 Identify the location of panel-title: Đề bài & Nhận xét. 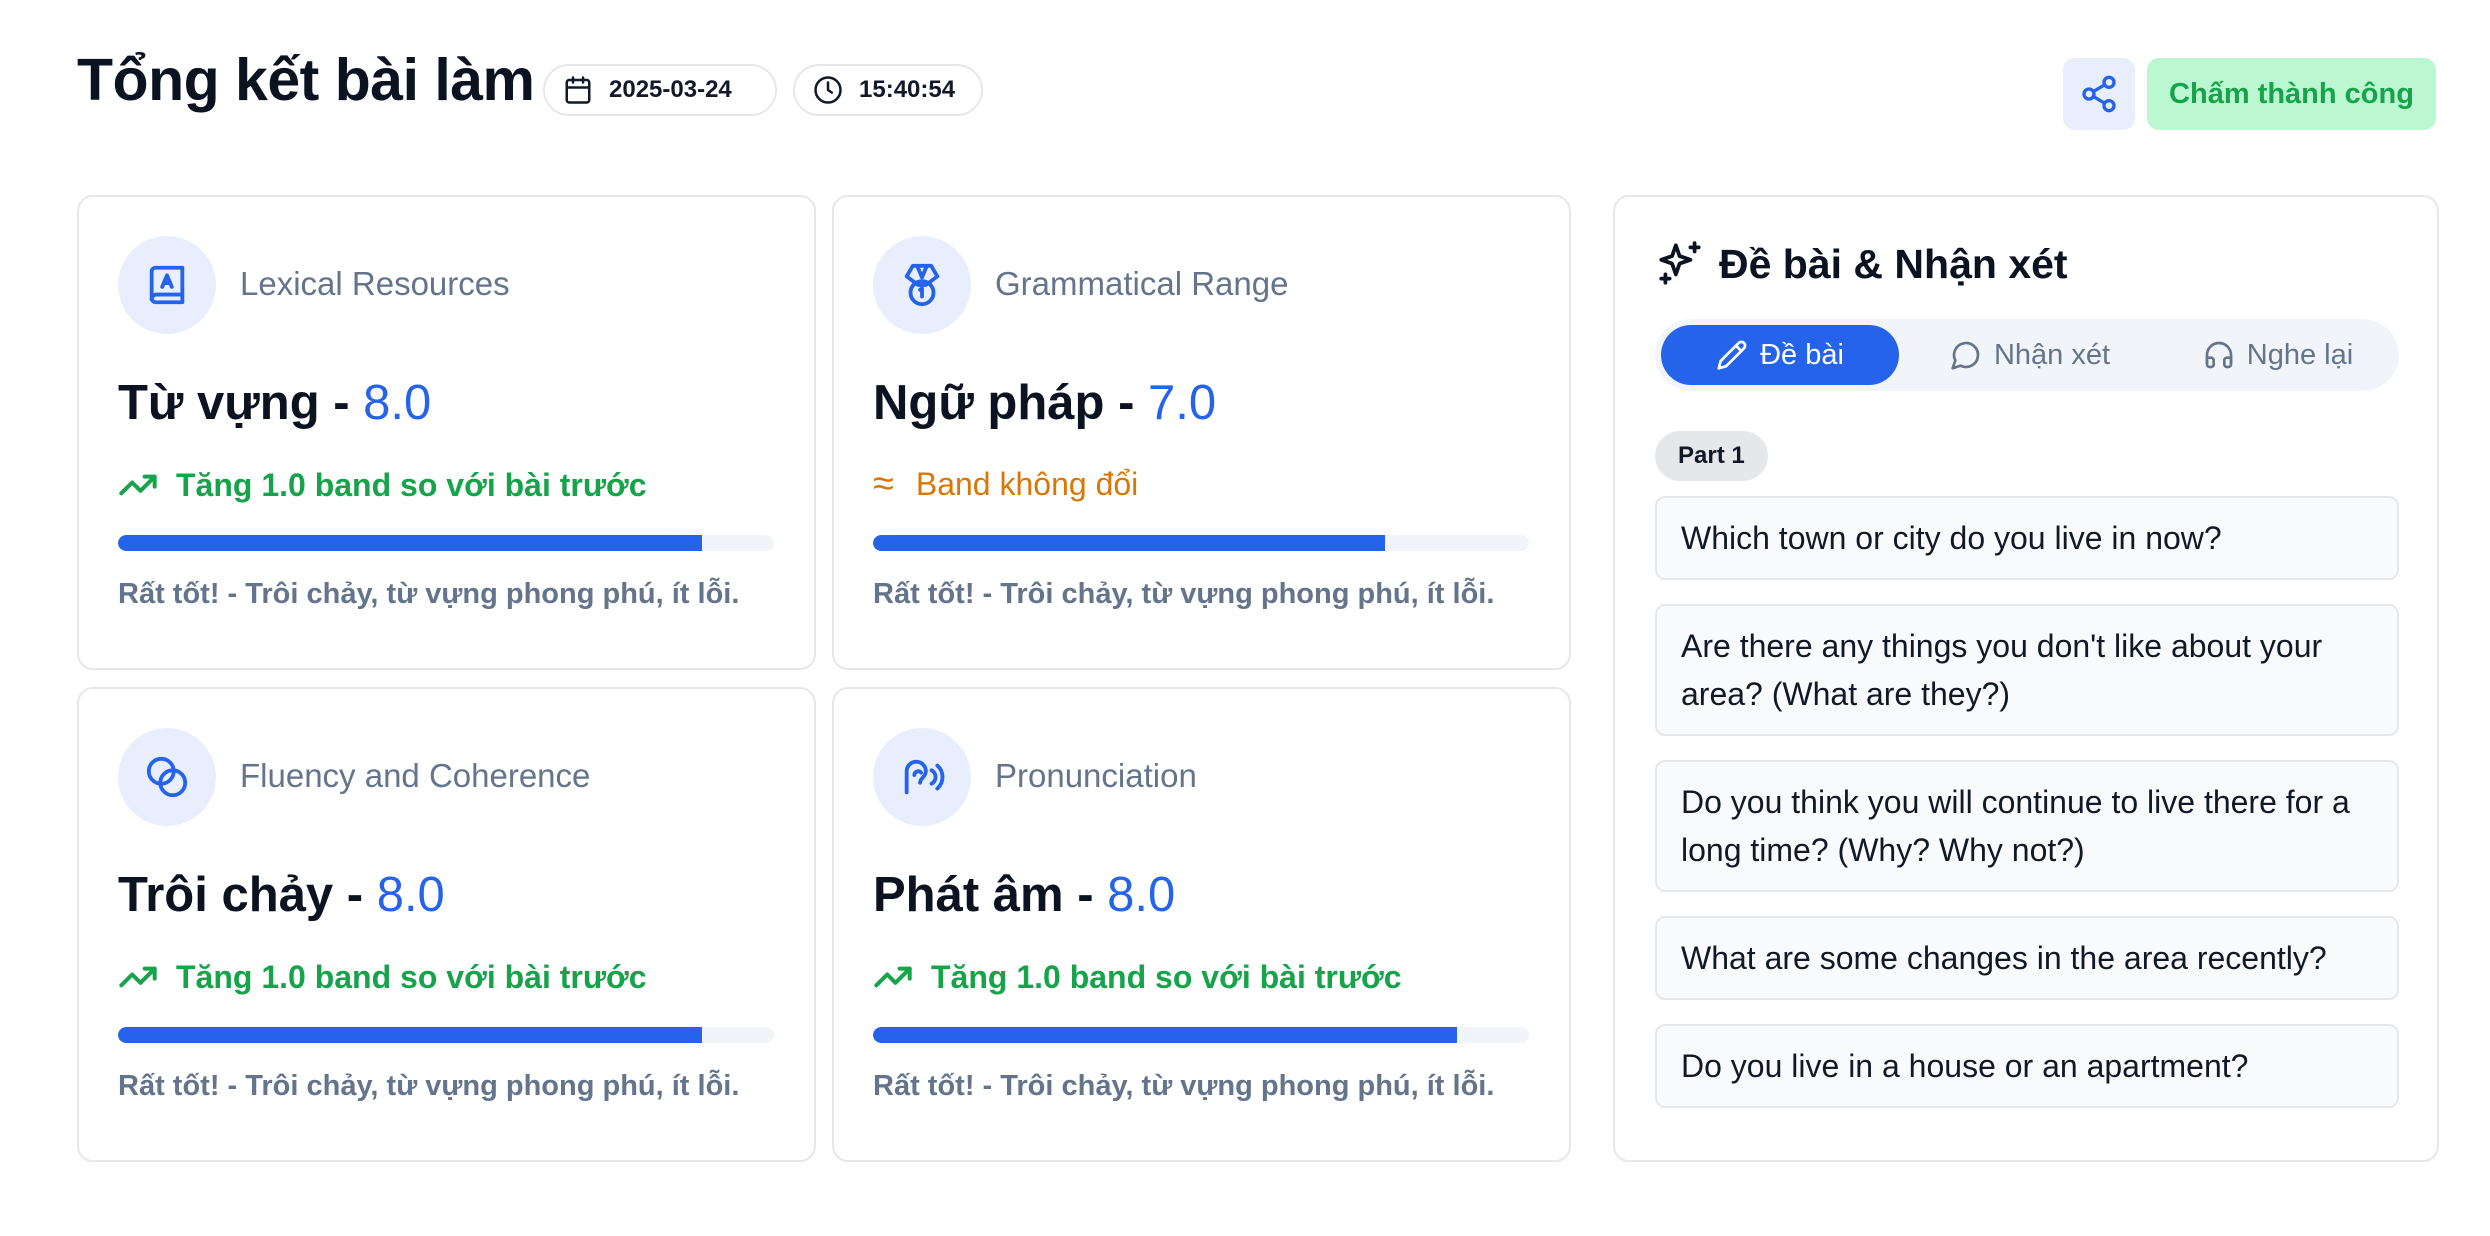
(1893, 263).